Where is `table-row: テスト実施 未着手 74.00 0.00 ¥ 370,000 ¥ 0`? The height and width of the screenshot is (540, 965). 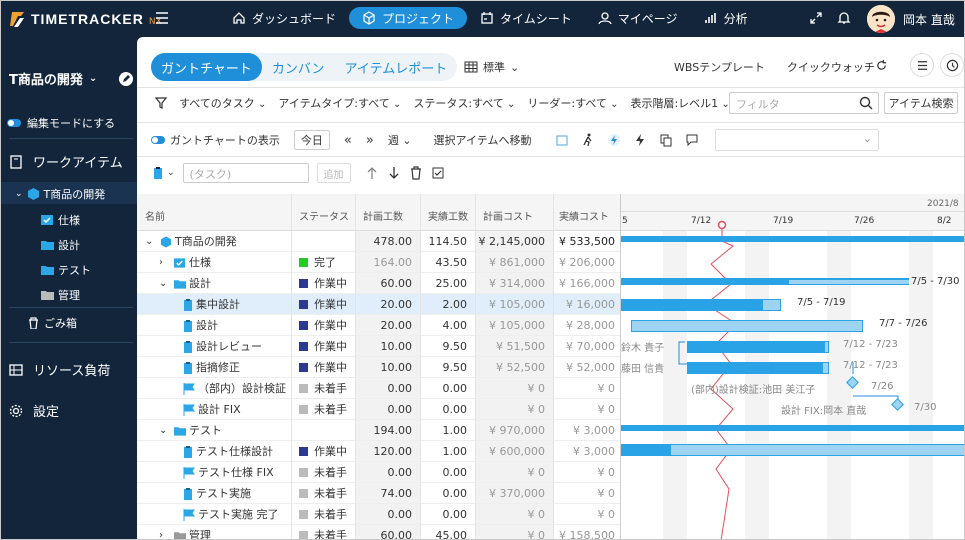 table-row: テスト実施 未着手 74.00 0.00 ¥ 370,000 ¥ 0 is located at coordinates (379, 493).